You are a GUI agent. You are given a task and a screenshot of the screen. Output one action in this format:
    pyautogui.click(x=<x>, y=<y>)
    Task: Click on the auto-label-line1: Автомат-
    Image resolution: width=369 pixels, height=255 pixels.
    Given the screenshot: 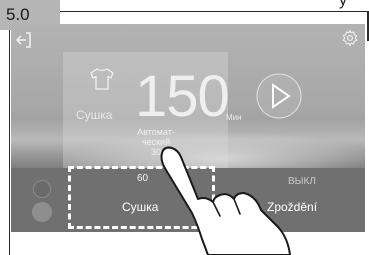 What is the action you would take?
    pyautogui.click(x=156, y=132)
    